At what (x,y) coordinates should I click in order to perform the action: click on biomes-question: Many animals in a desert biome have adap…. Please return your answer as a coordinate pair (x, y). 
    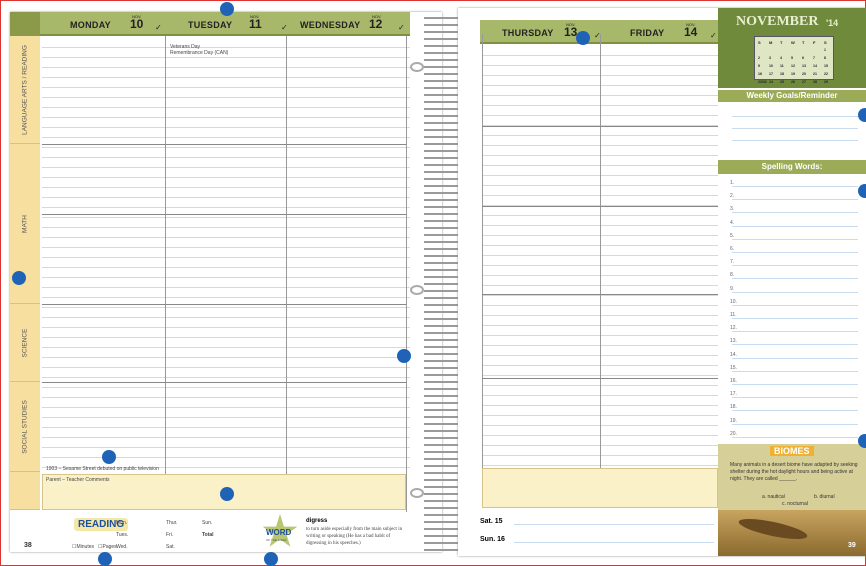
    Looking at the image, I should click on (794, 472).